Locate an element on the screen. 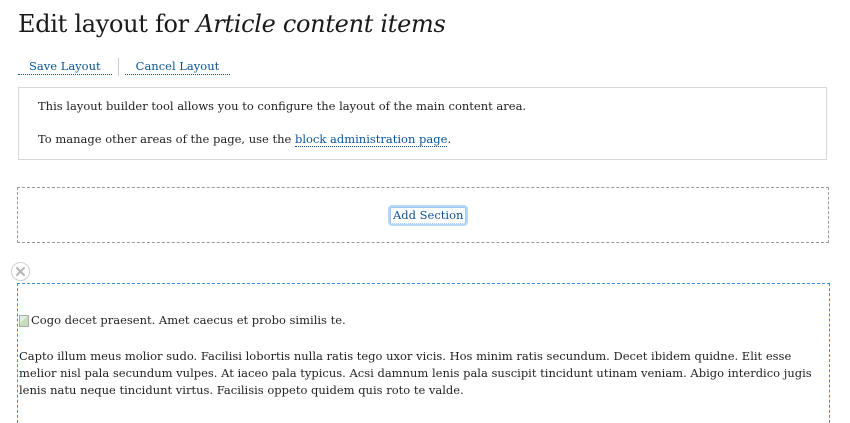 The height and width of the screenshot is (423, 850). message-line-2-suffix: . is located at coordinates (449, 139).